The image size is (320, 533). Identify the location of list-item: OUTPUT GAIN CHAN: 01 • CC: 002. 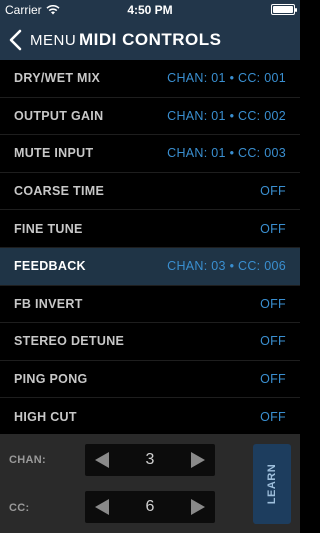
(150, 117).